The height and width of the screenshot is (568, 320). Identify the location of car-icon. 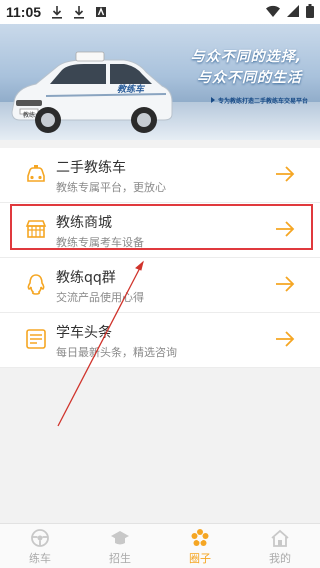
(36, 173).